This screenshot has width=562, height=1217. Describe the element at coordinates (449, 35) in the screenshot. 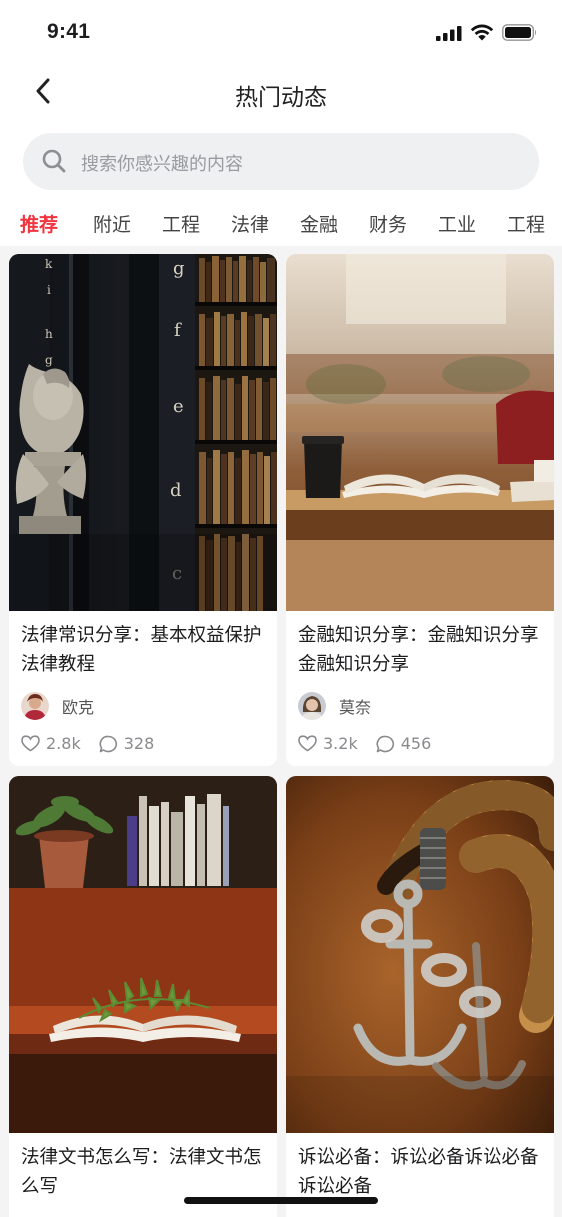

I see `cellular-signal-icon` at that location.